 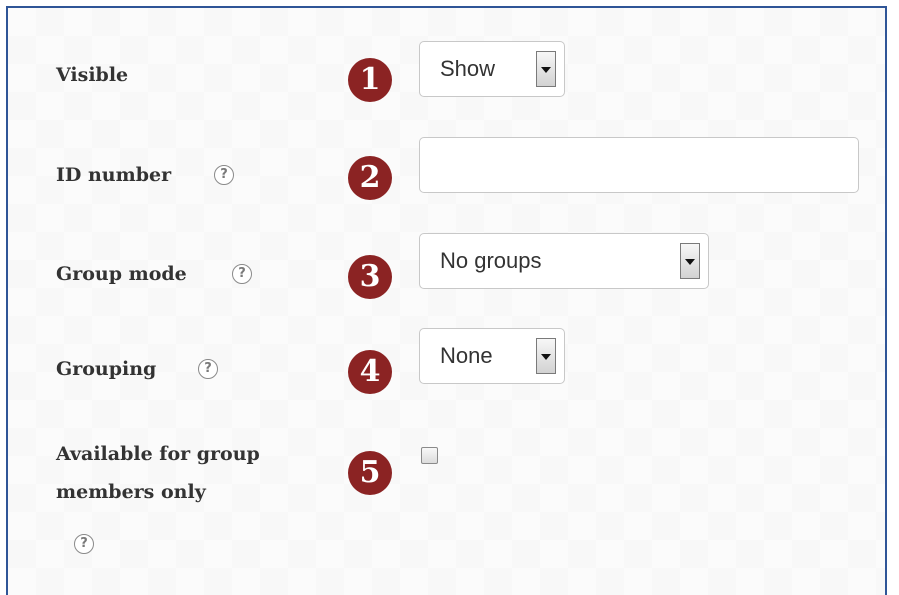 I want to click on id-number-help-icon: ?, so click(x=224, y=175).